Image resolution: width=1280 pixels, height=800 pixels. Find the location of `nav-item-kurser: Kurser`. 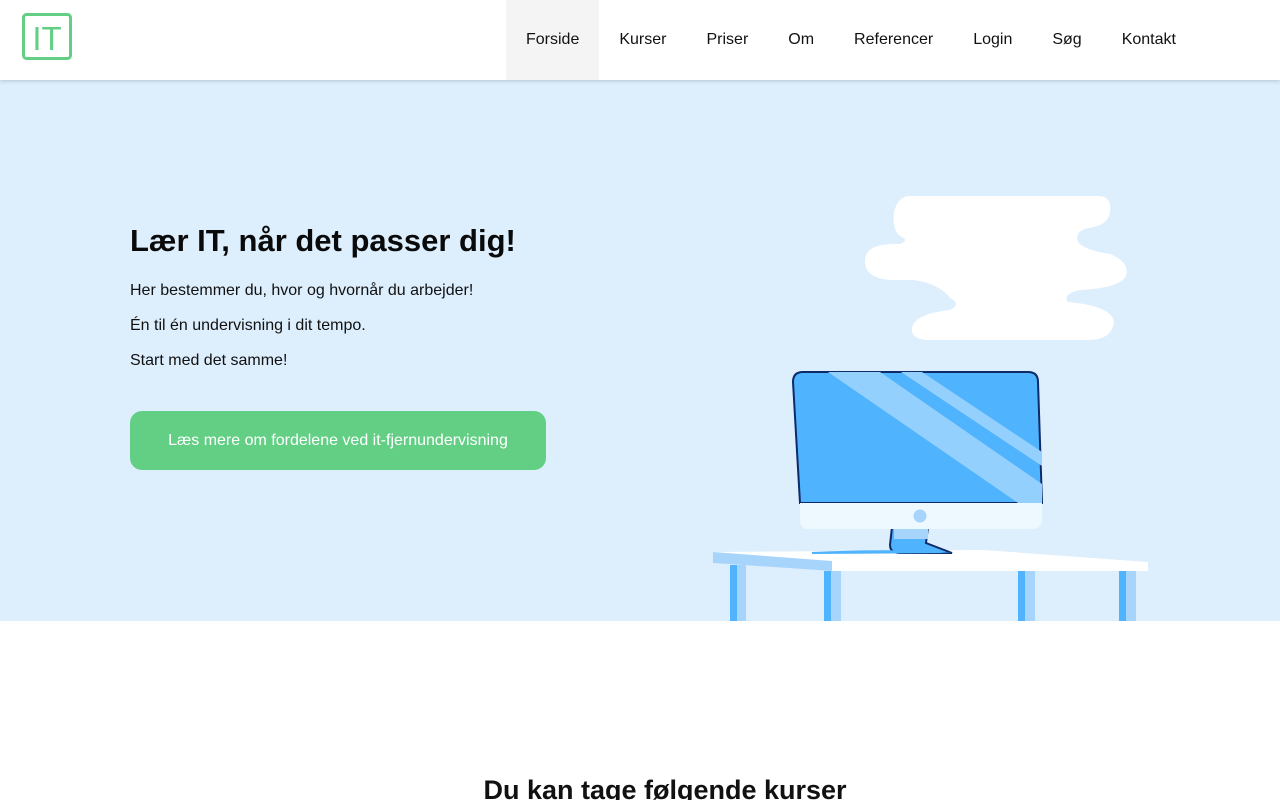

nav-item-kurser: Kurser is located at coordinates (642, 40).